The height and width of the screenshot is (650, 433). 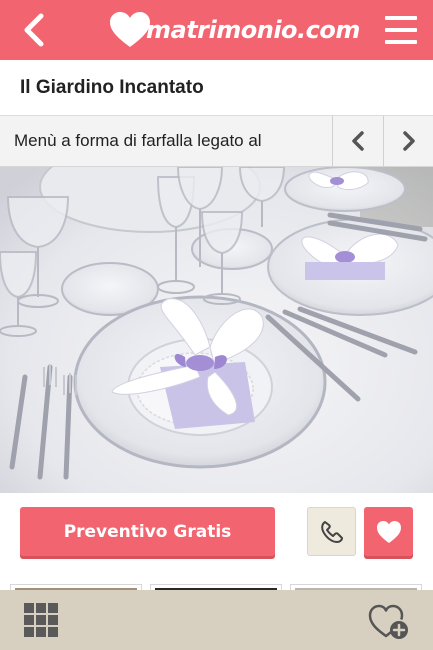 I want to click on menu-button, so click(x=401, y=30).